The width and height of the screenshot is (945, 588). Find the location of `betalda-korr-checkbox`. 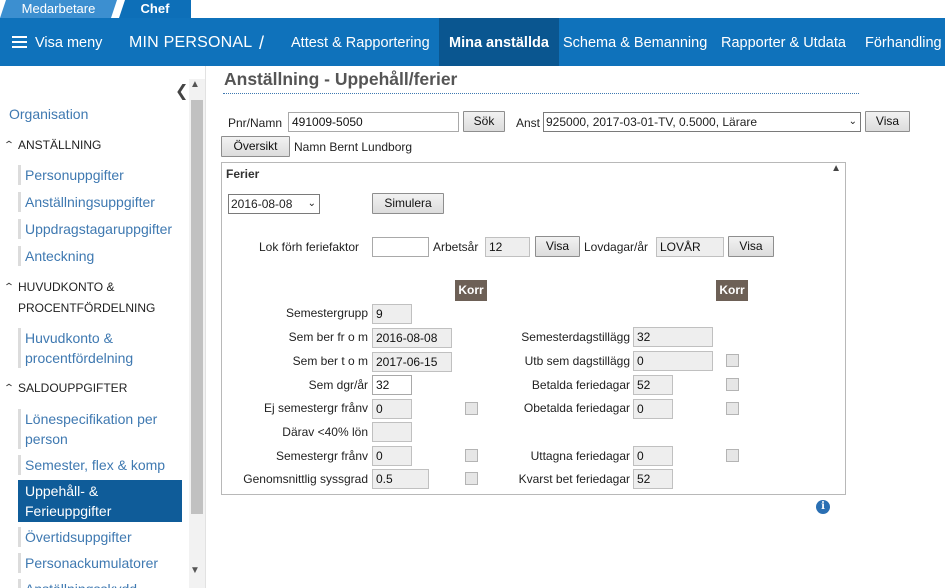

betalda-korr-checkbox is located at coordinates (732, 384).